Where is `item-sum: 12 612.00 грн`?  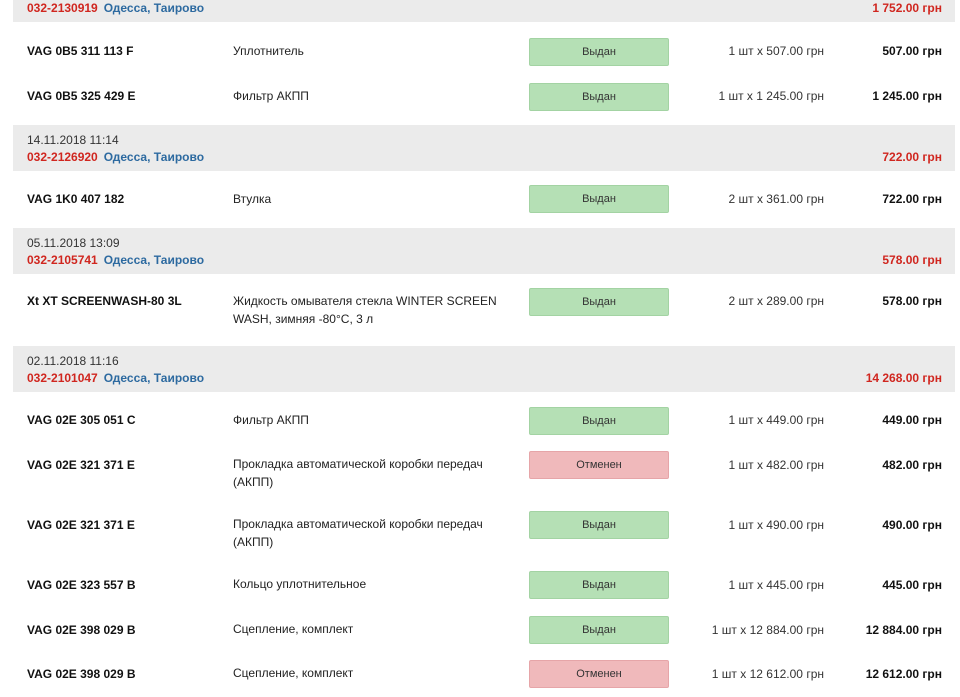
item-sum: 12 612.00 грн is located at coordinates (903, 674).